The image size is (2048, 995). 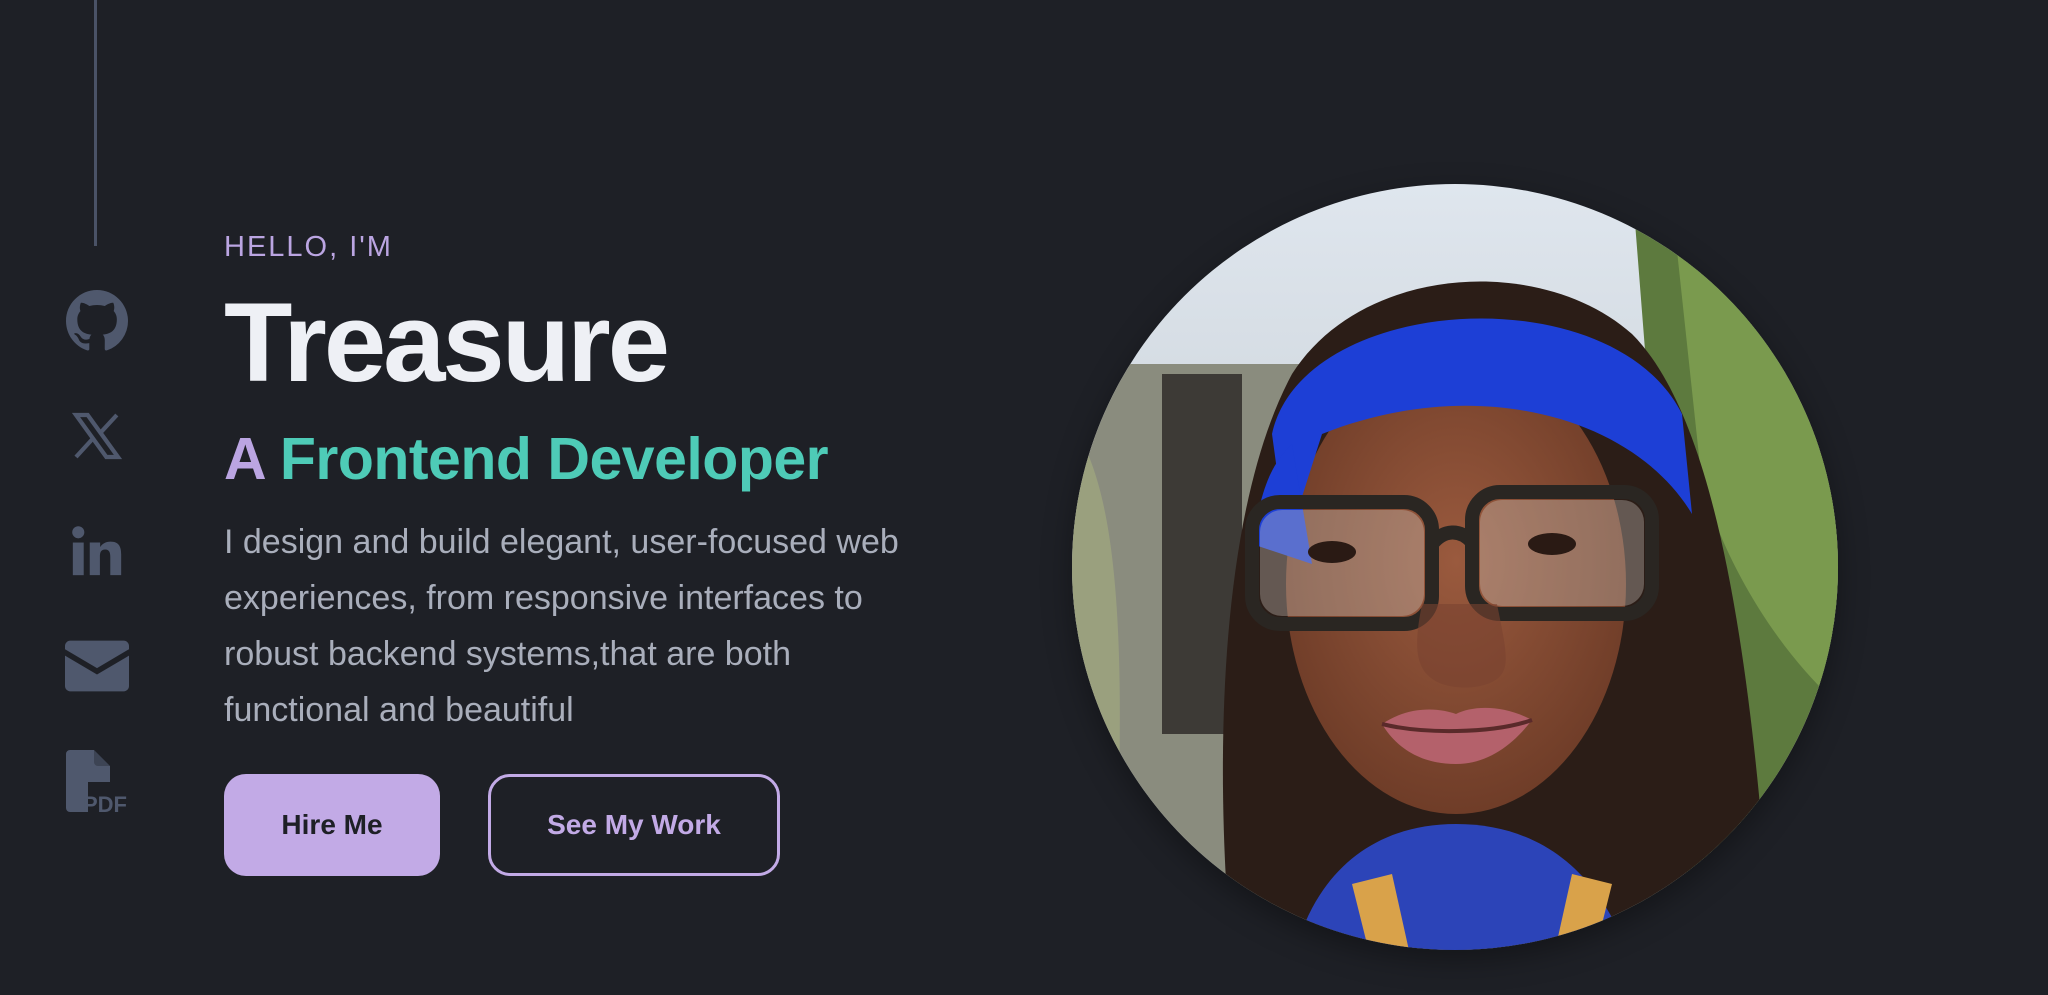 I want to click on email-link, so click(x=97, y=666).